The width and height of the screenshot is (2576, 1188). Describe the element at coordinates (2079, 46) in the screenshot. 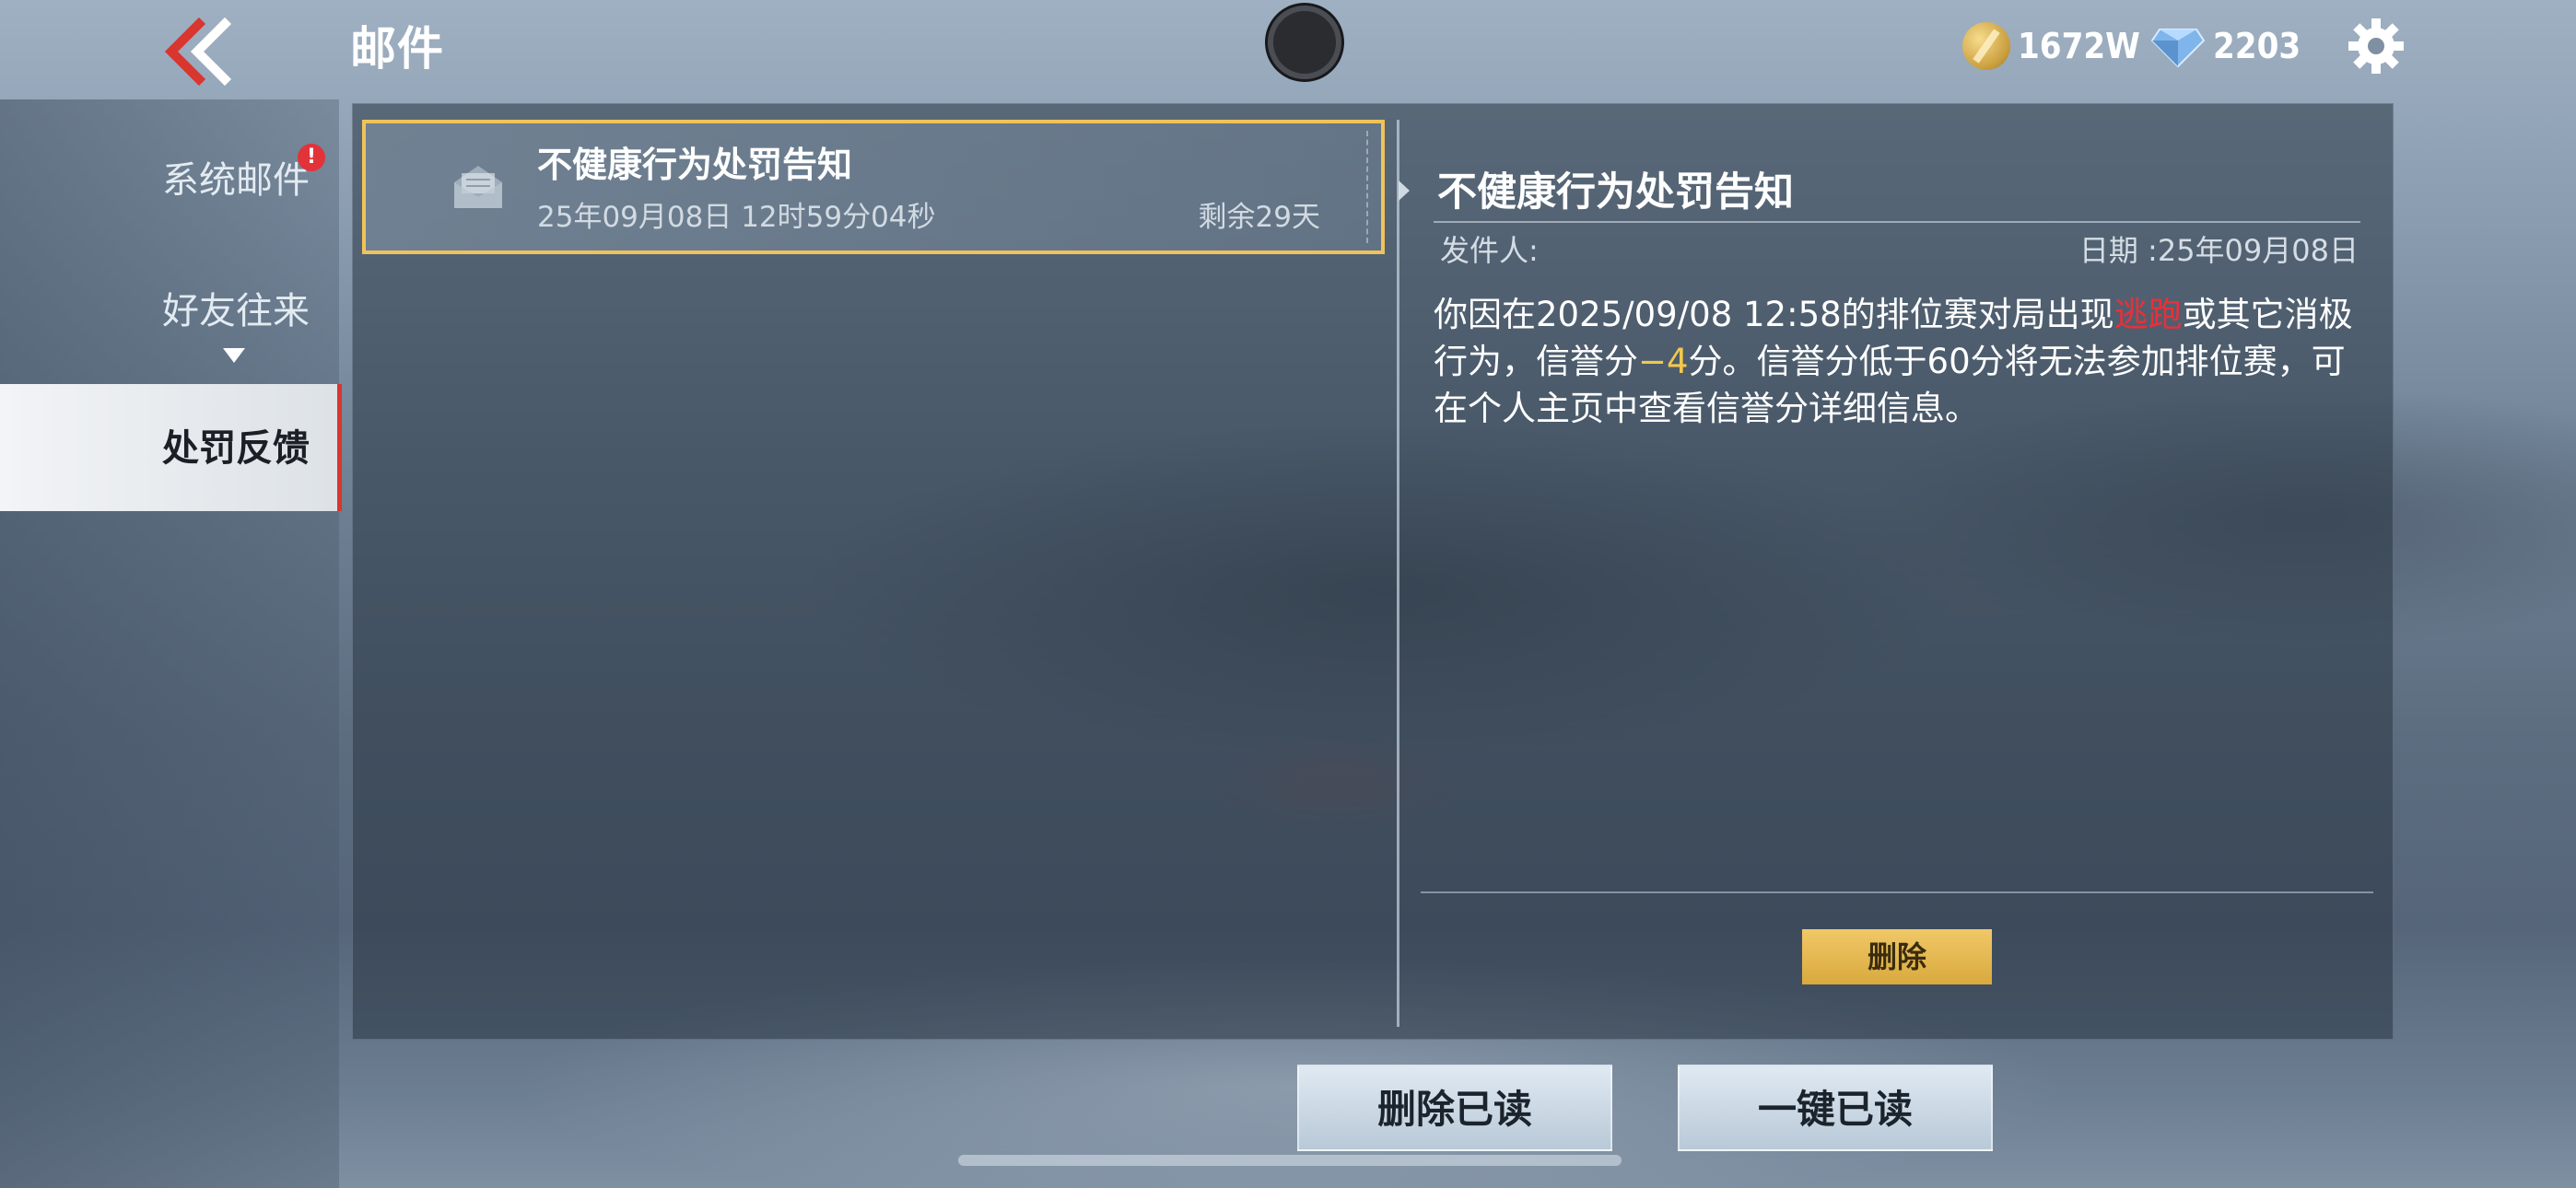

I see `gold-amount: 1672W` at that location.